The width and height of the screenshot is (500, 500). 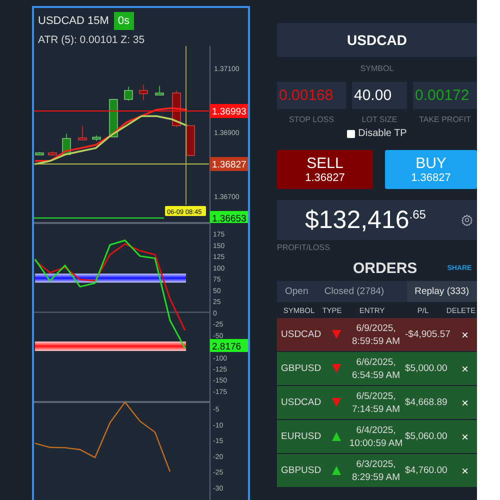 What do you see at coordinates (229, 218) in the screenshot?
I see `price-tag-text: 1.36653` at bounding box center [229, 218].